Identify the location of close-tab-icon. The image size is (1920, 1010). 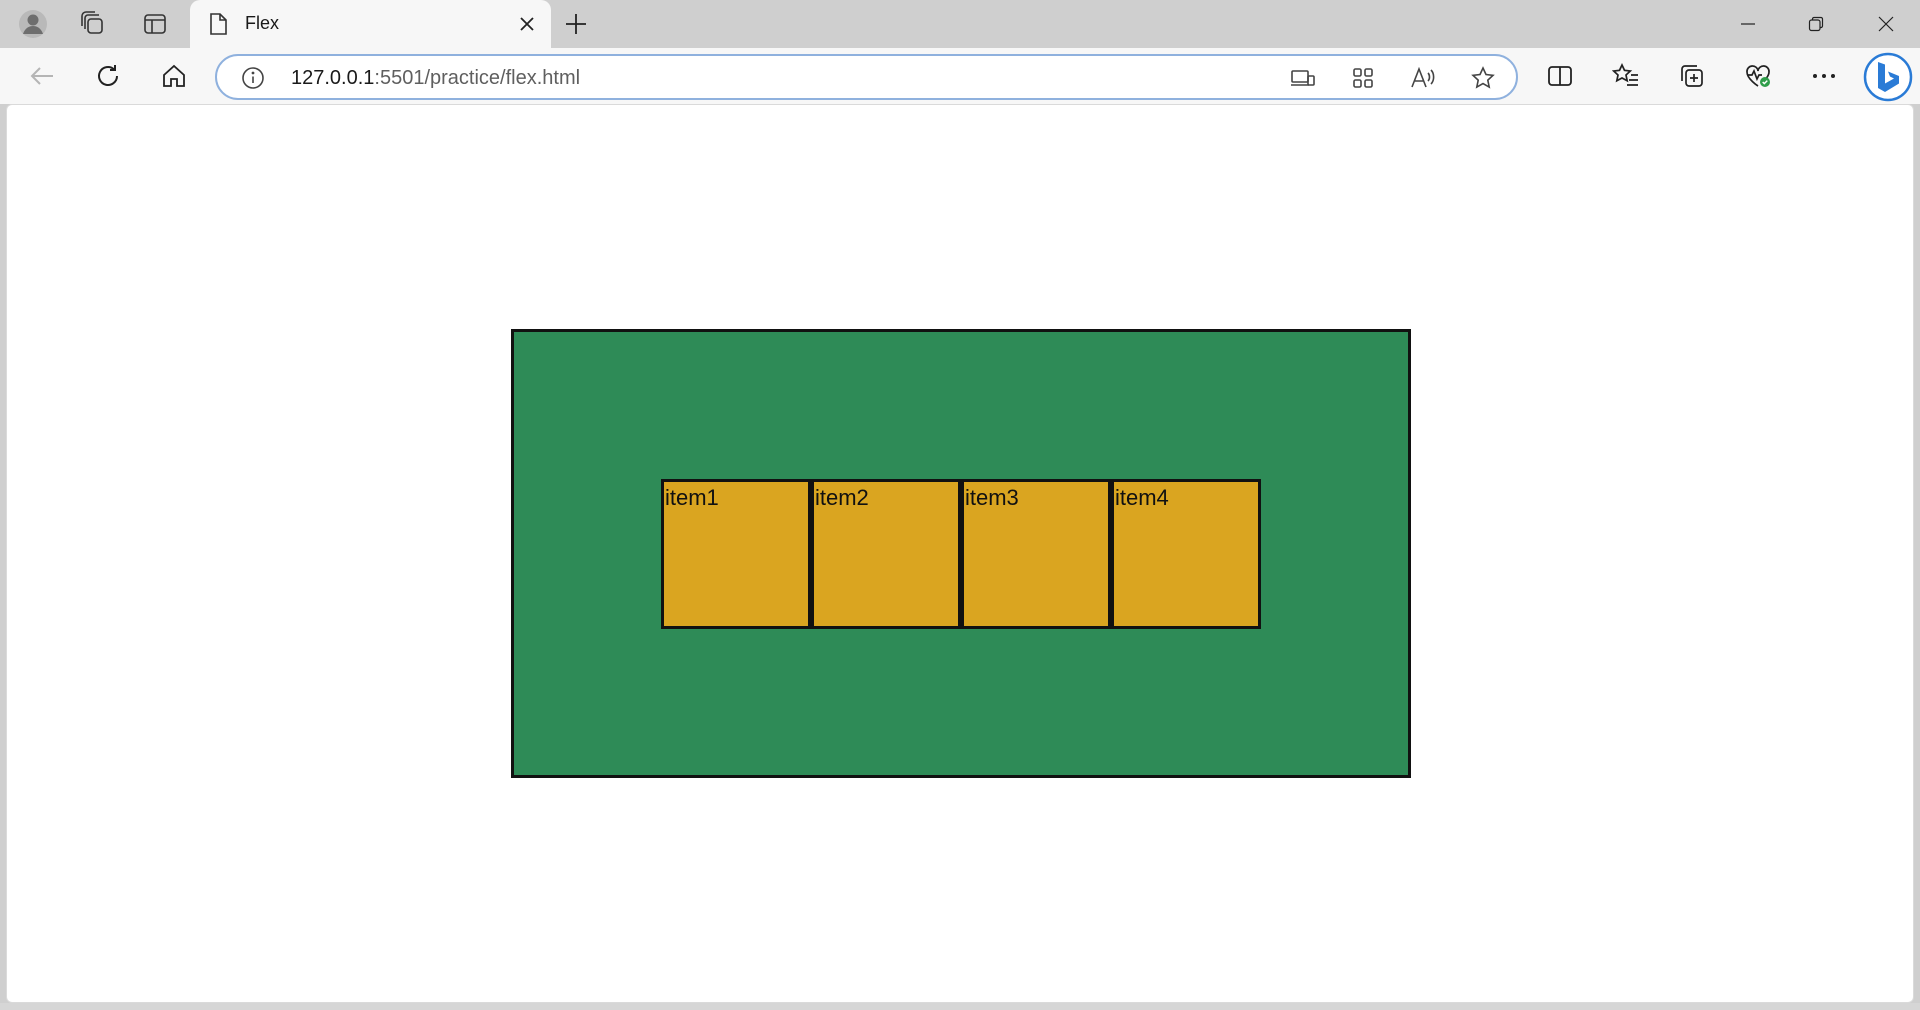
(527, 24).